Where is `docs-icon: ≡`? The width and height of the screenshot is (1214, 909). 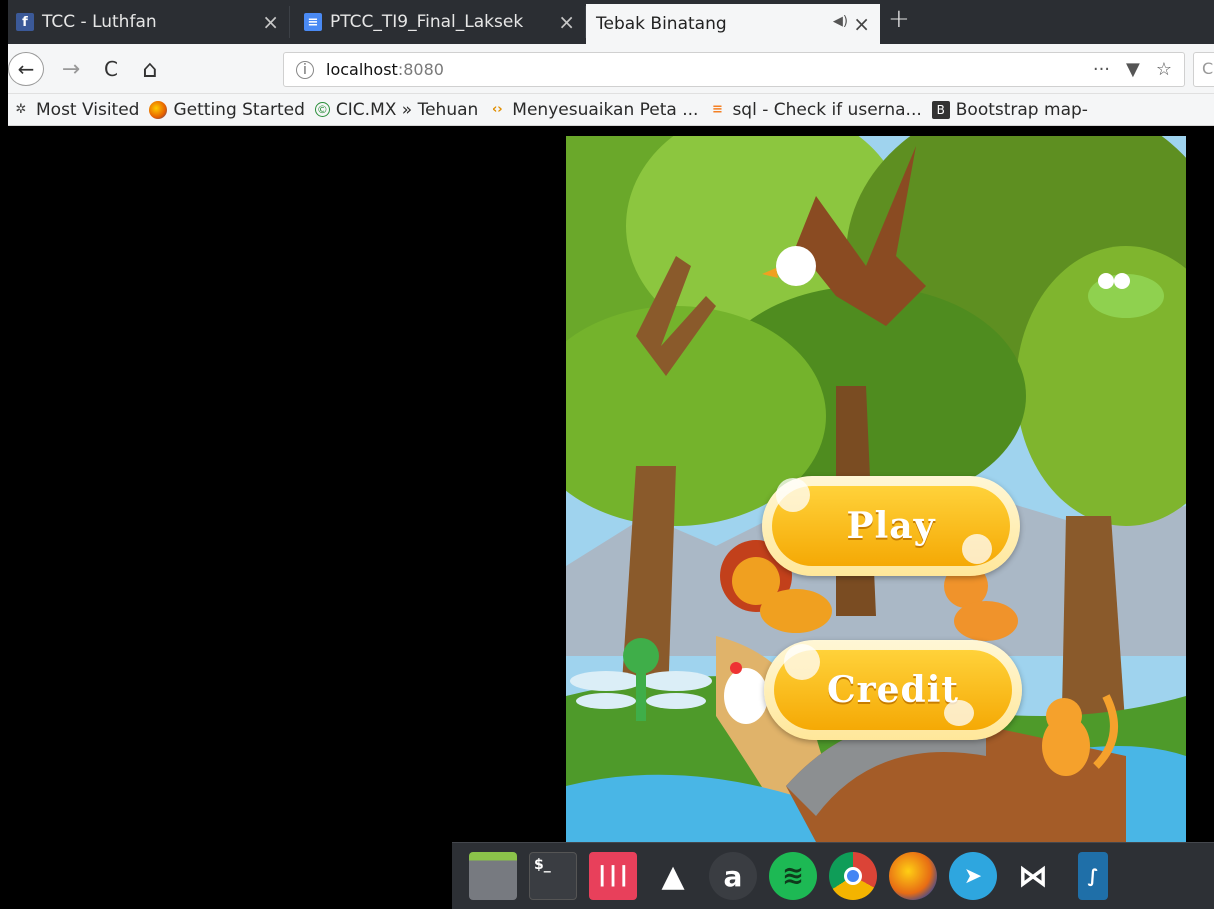 docs-icon: ≡ is located at coordinates (313, 22).